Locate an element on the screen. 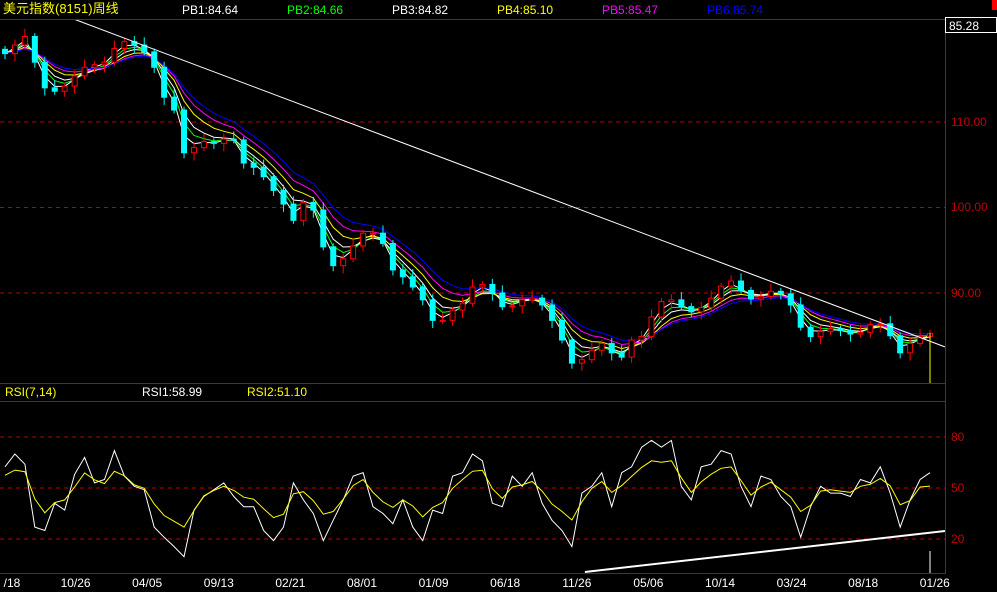 The image size is (997, 592). pb3-label: PB3:84.82 is located at coordinates (420, 10).